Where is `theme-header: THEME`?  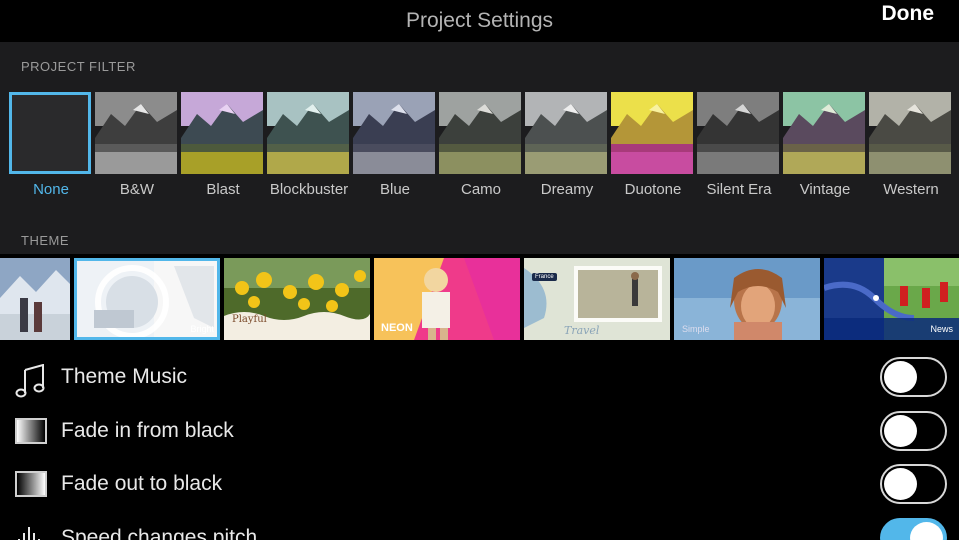
theme-header: THEME is located at coordinates (479, 234).